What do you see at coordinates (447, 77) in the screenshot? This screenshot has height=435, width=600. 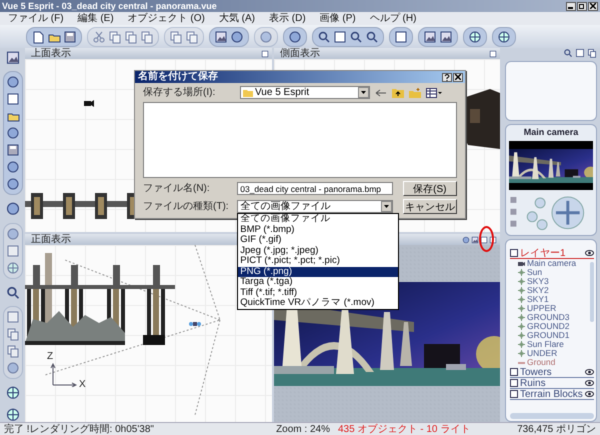 I see `help-button` at bounding box center [447, 77].